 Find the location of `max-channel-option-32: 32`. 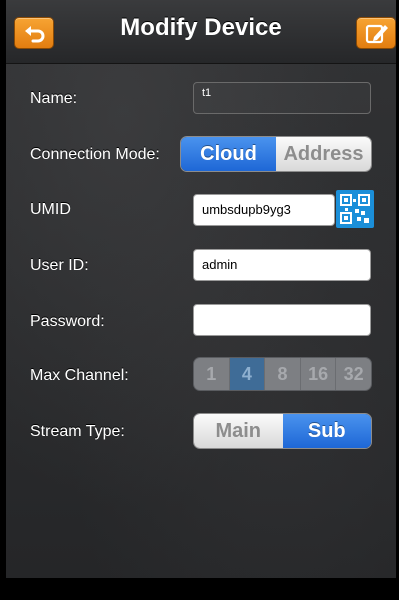

max-channel-option-32: 32 is located at coordinates (353, 374).